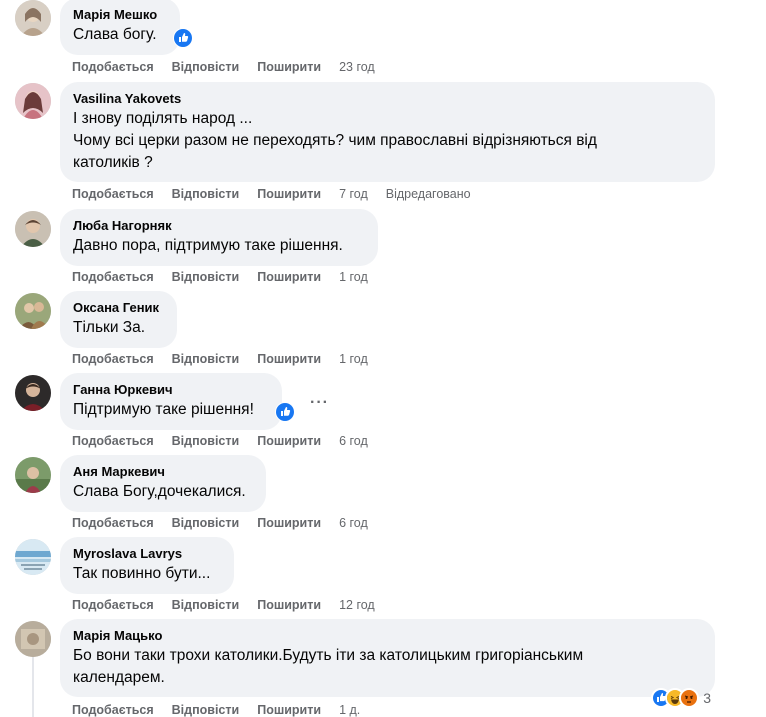  I want to click on reaction-summary: 3, so click(681, 698).